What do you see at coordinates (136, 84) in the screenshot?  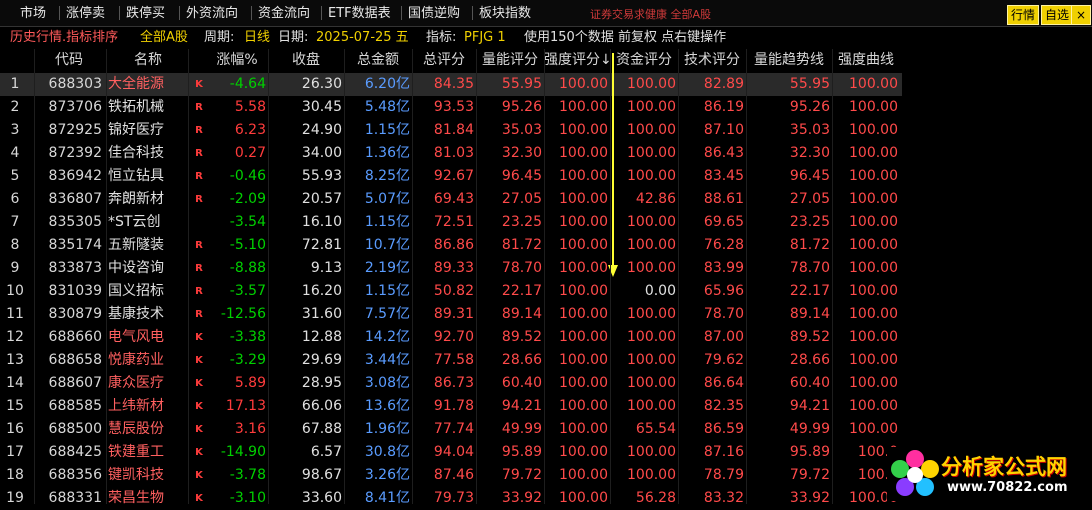 I see `cell-name: 大全能源` at bounding box center [136, 84].